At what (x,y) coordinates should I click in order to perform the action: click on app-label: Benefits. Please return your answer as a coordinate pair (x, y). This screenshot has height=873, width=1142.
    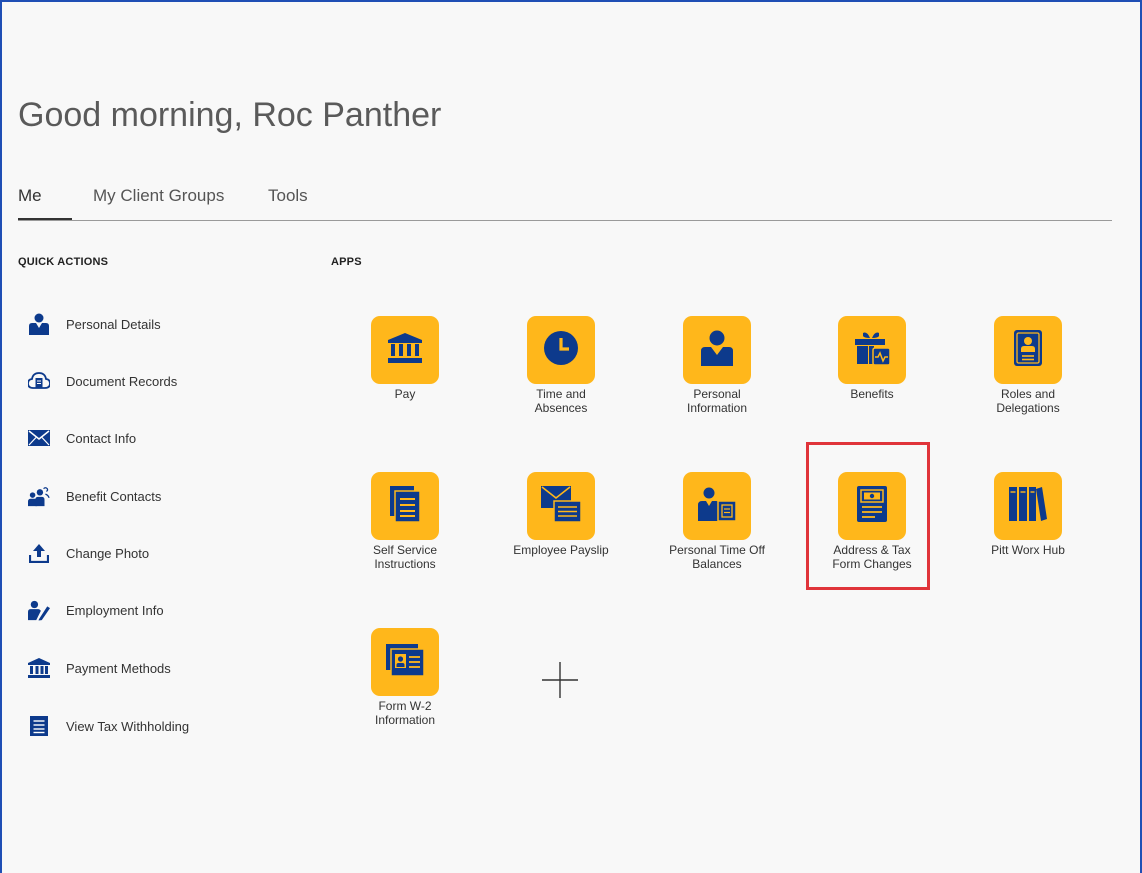
    Looking at the image, I should click on (872, 394).